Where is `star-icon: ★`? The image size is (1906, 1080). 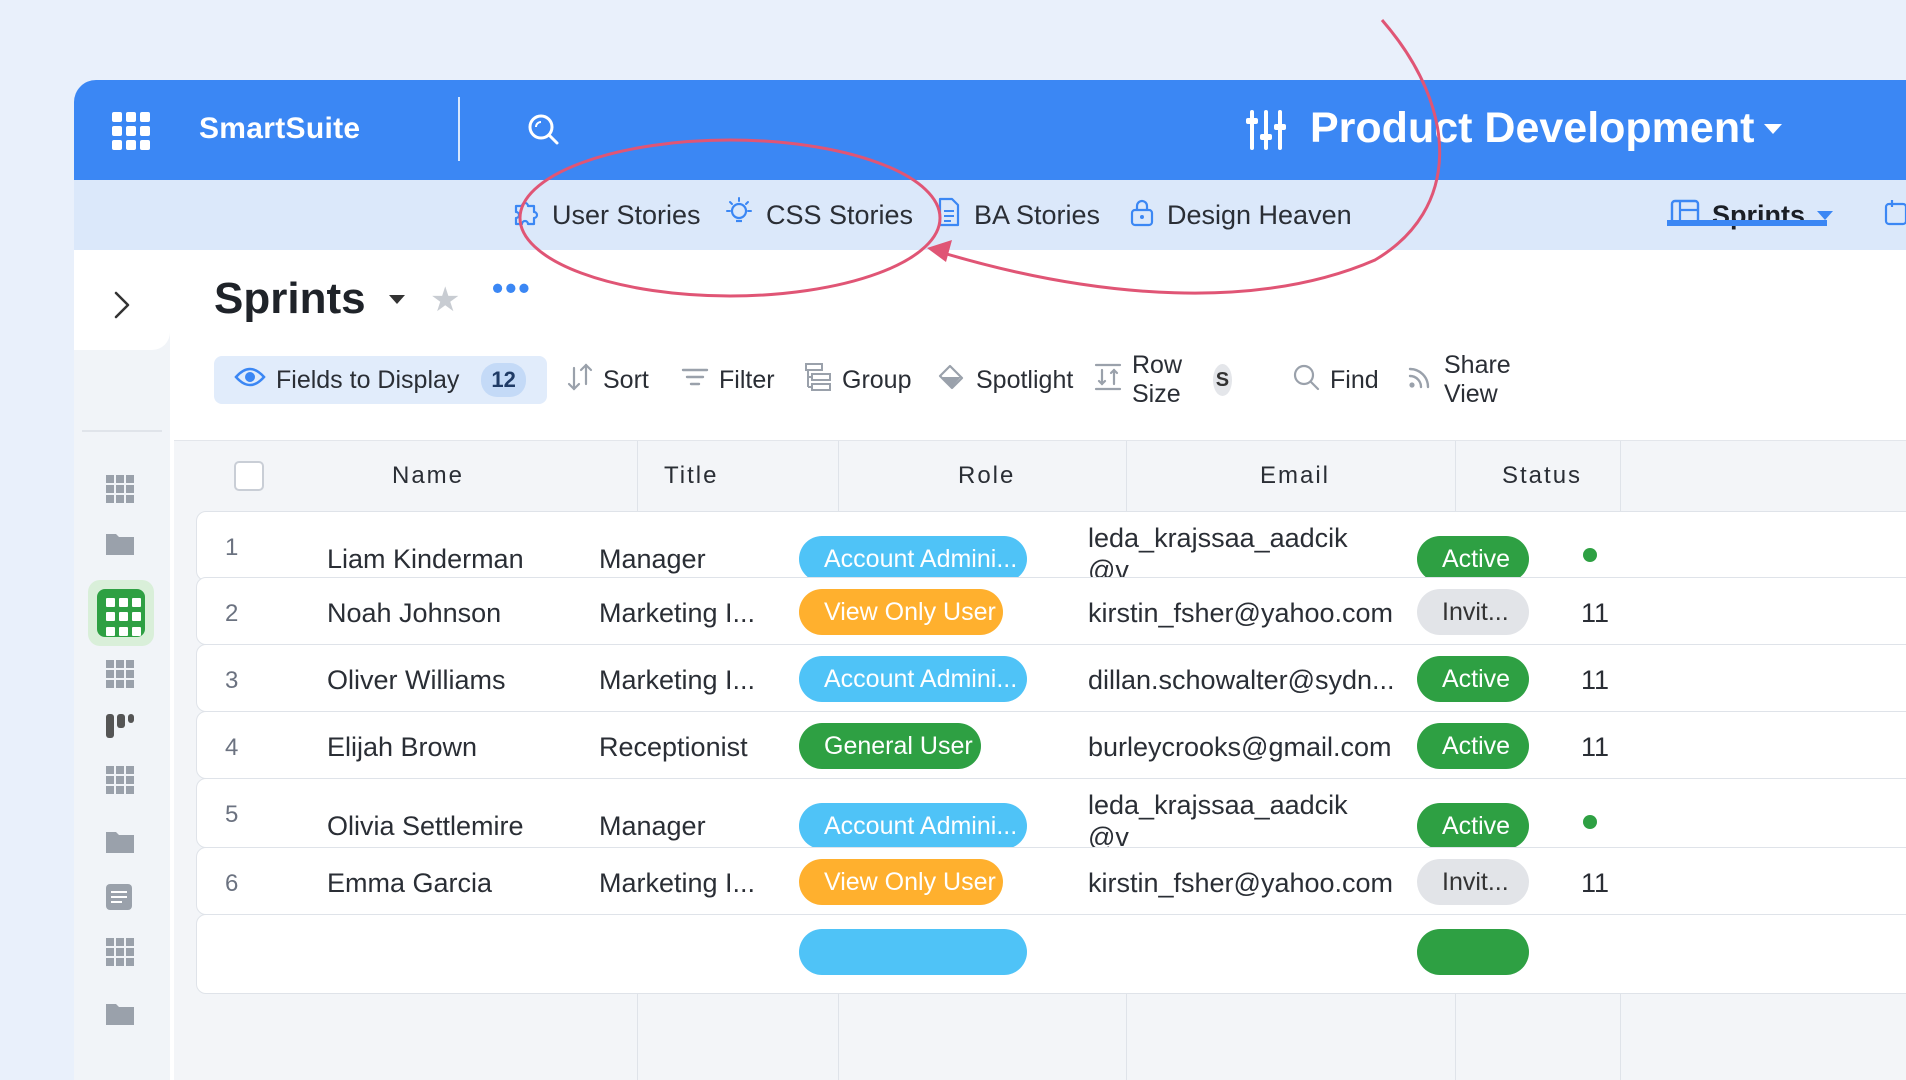
star-icon: ★ is located at coordinates (445, 300).